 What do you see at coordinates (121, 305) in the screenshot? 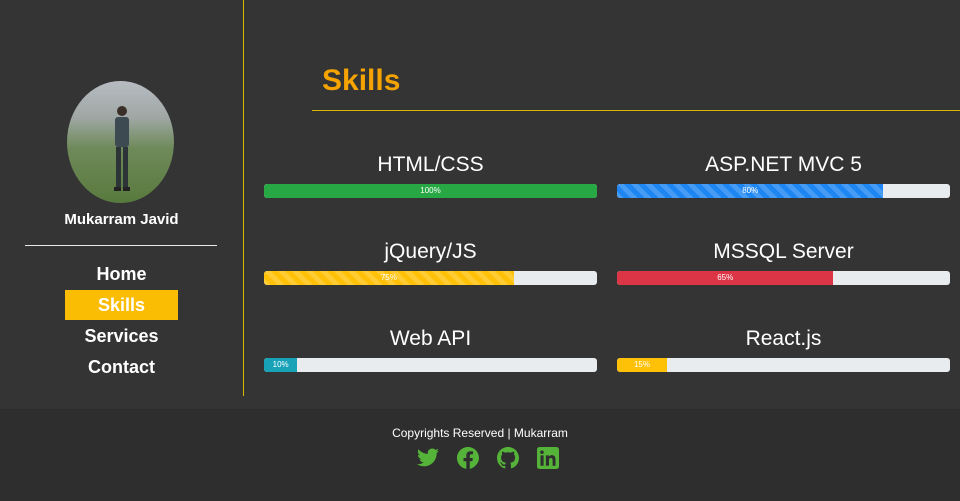
I see `nav-skills: Skills` at bounding box center [121, 305].